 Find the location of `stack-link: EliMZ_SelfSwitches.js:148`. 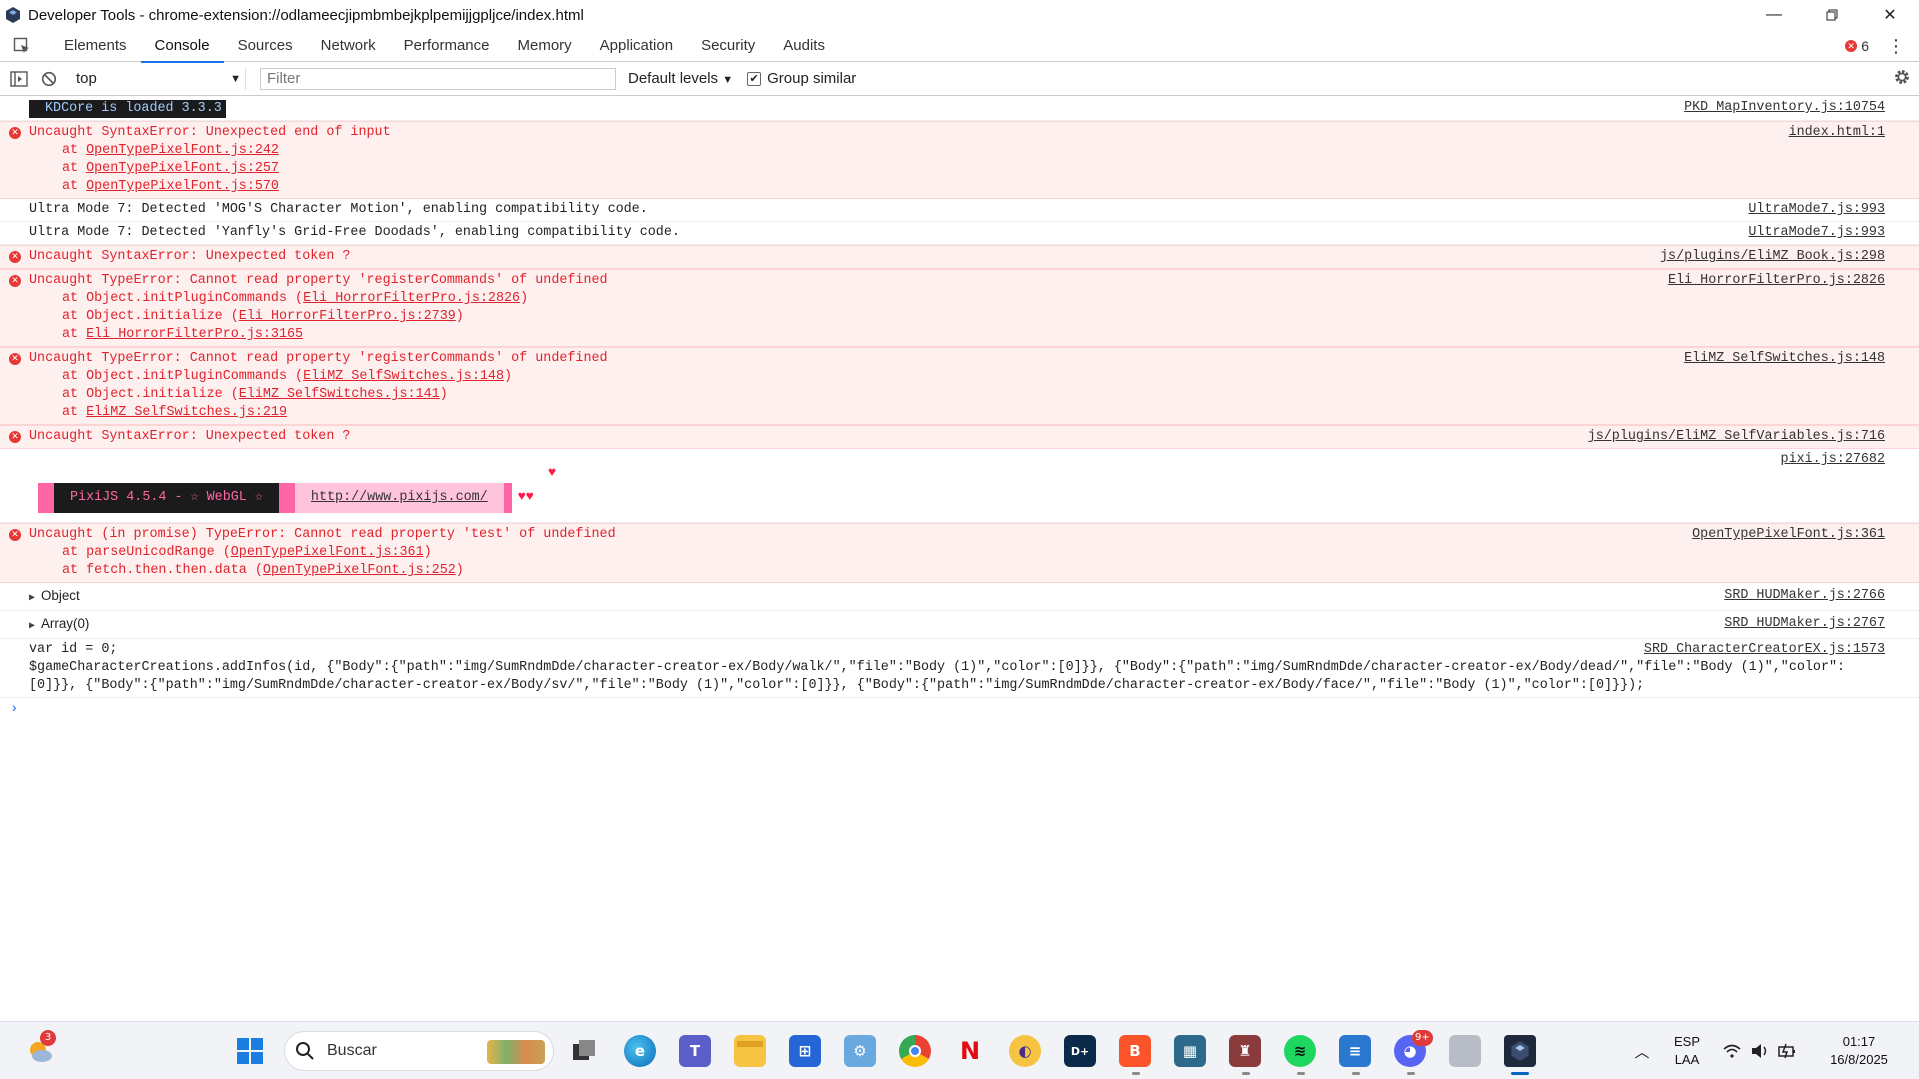

stack-link: EliMZ_SelfSwitches.js:148 is located at coordinates (403, 376).